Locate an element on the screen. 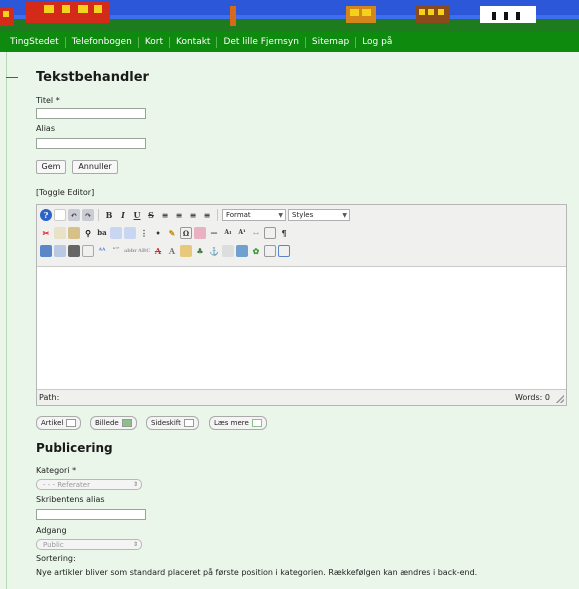 Image resolution: width=579 pixels, height=589 pixels. banner-pole is located at coordinates (233, 16).